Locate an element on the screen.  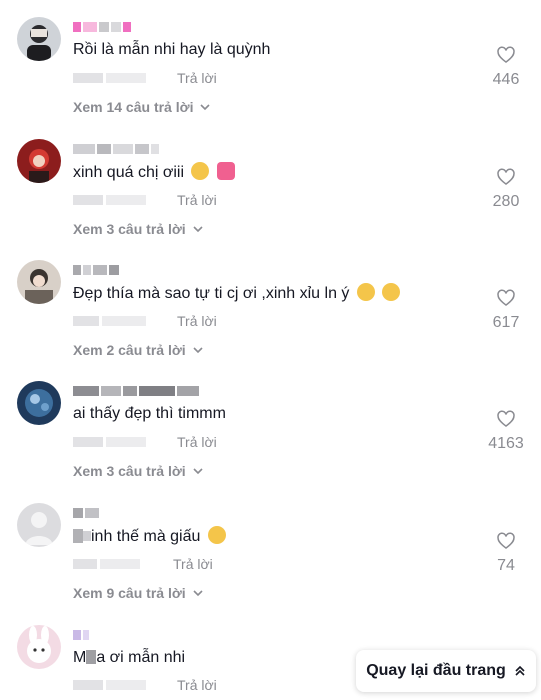
like-count: 4163 is located at coordinates (506, 443).